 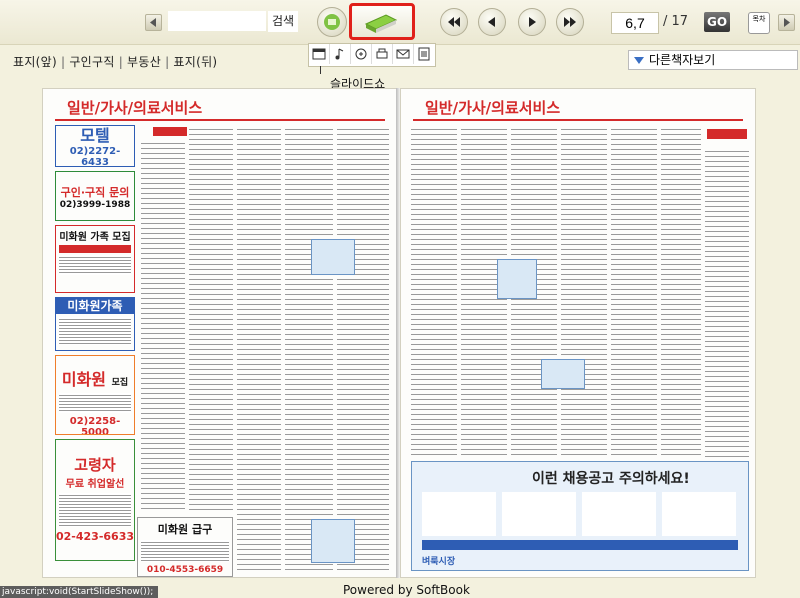 What do you see at coordinates (439, 562) in the screenshot?
I see `notice-market: 벼룩시장` at bounding box center [439, 562].